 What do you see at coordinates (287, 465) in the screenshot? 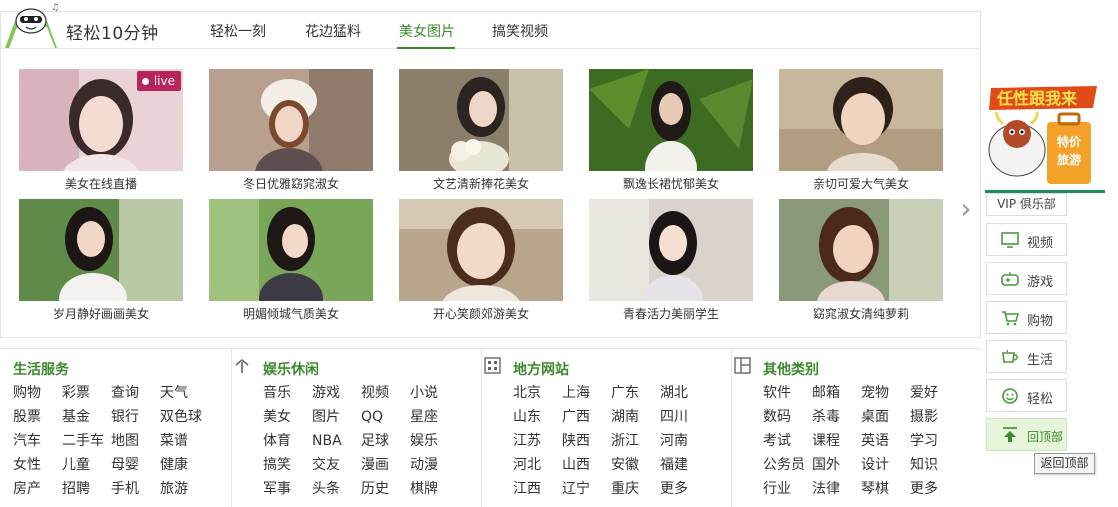
I see `category-link: 搞笑` at bounding box center [287, 465].